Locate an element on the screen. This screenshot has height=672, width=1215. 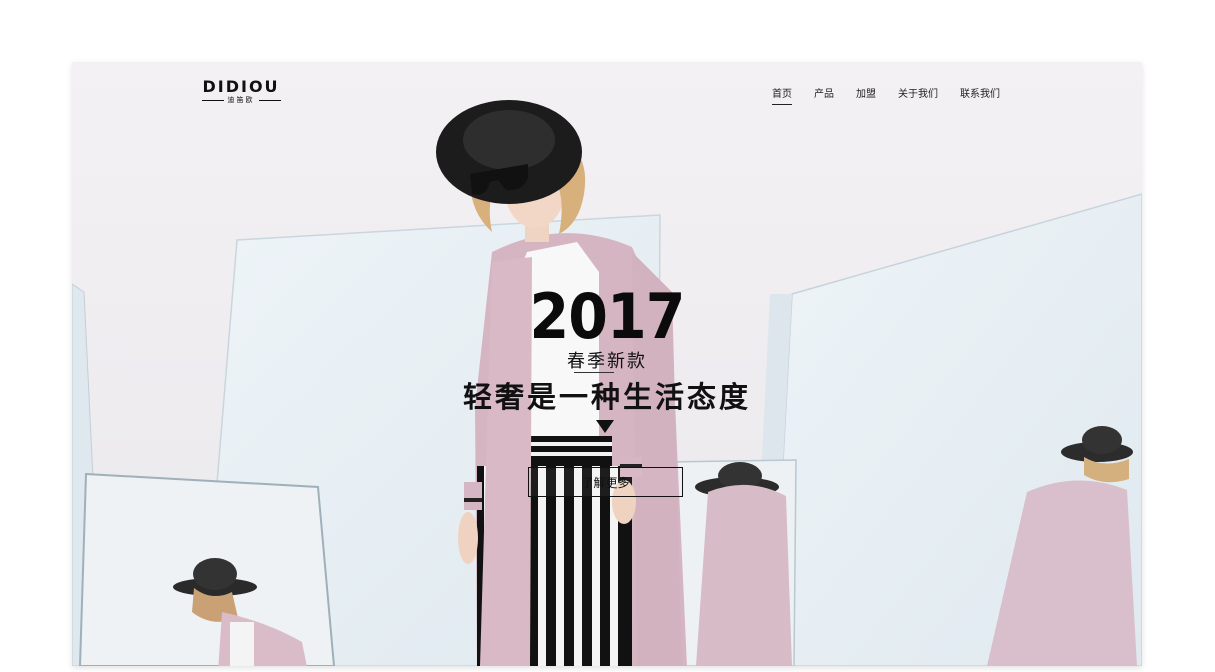
nav-item-contact: 联系我们 is located at coordinates (980, 95).